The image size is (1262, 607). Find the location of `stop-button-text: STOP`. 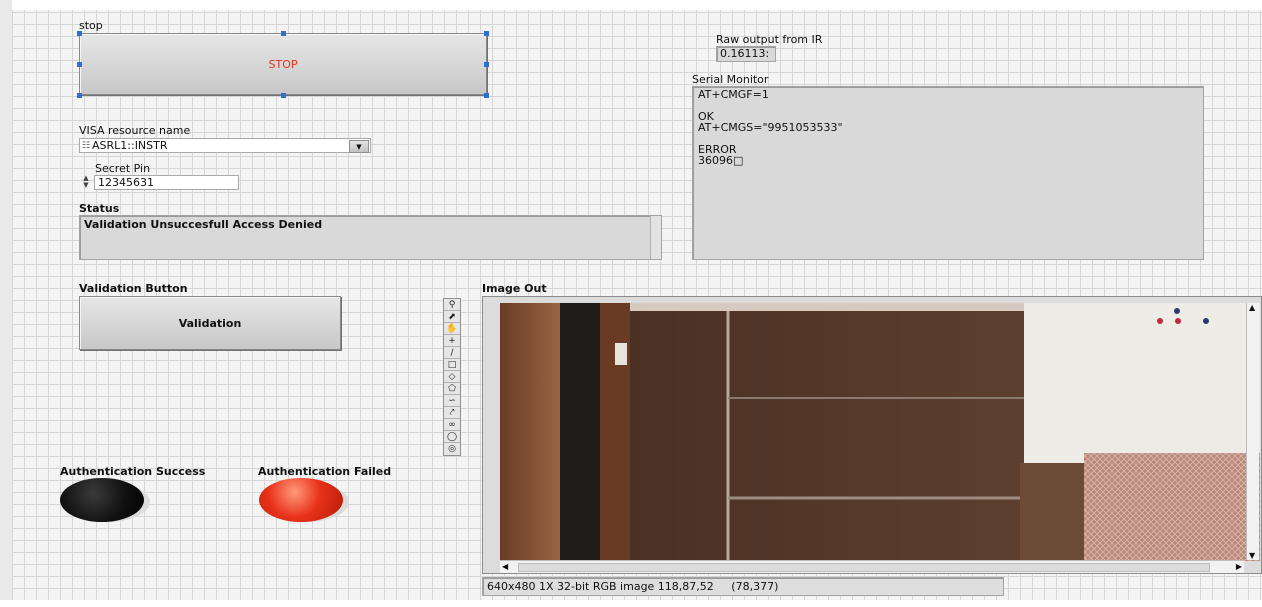

stop-button-text: STOP is located at coordinates (283, 64).